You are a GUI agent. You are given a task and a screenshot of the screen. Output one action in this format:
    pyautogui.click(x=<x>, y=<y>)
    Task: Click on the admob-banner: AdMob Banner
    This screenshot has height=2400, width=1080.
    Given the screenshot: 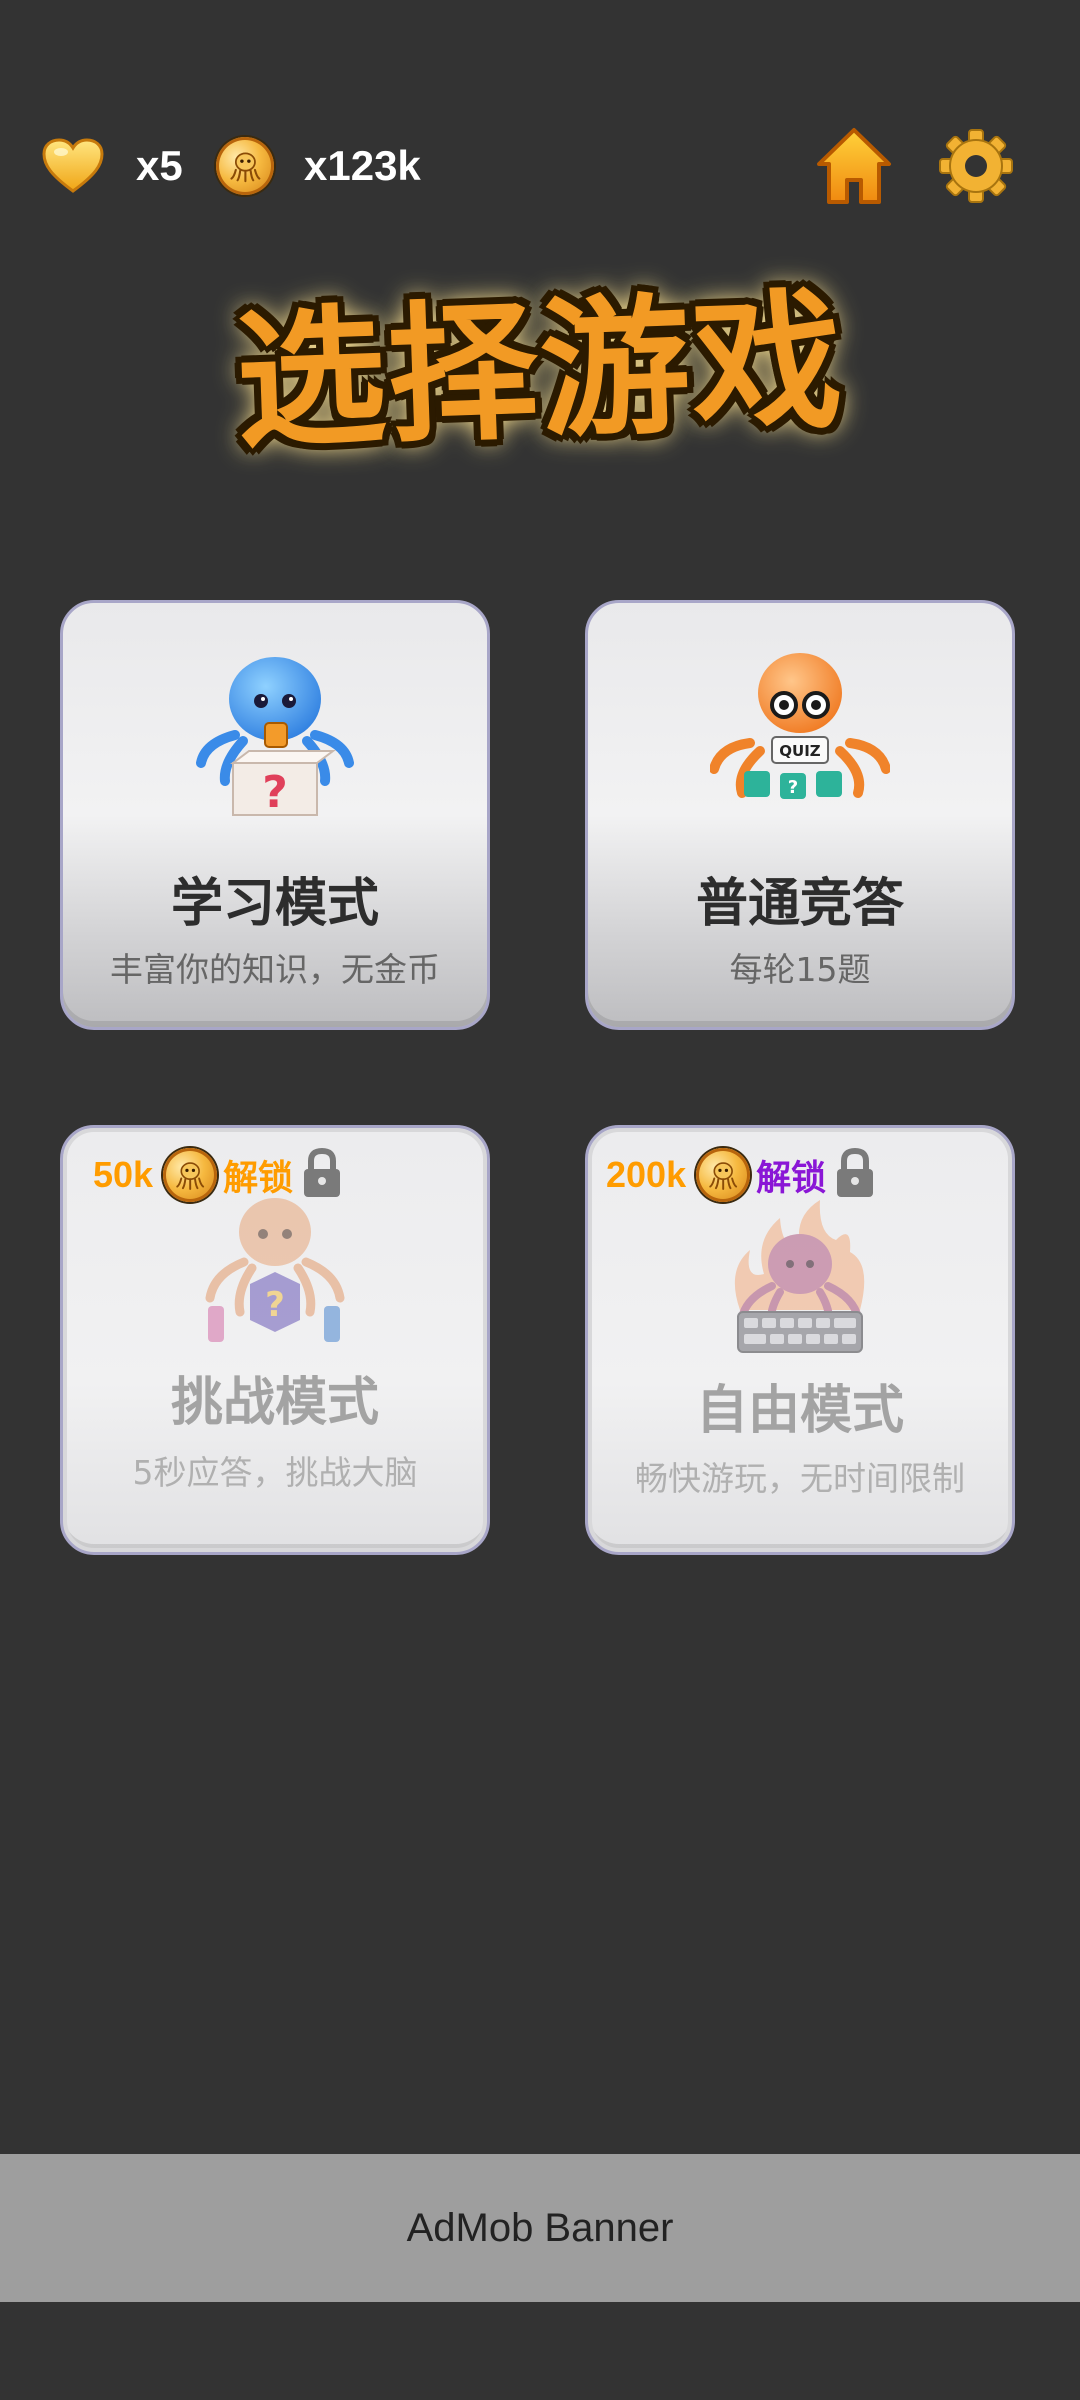 What is the action you would take?
    pyautogui.click(x=540, y=2228)
    